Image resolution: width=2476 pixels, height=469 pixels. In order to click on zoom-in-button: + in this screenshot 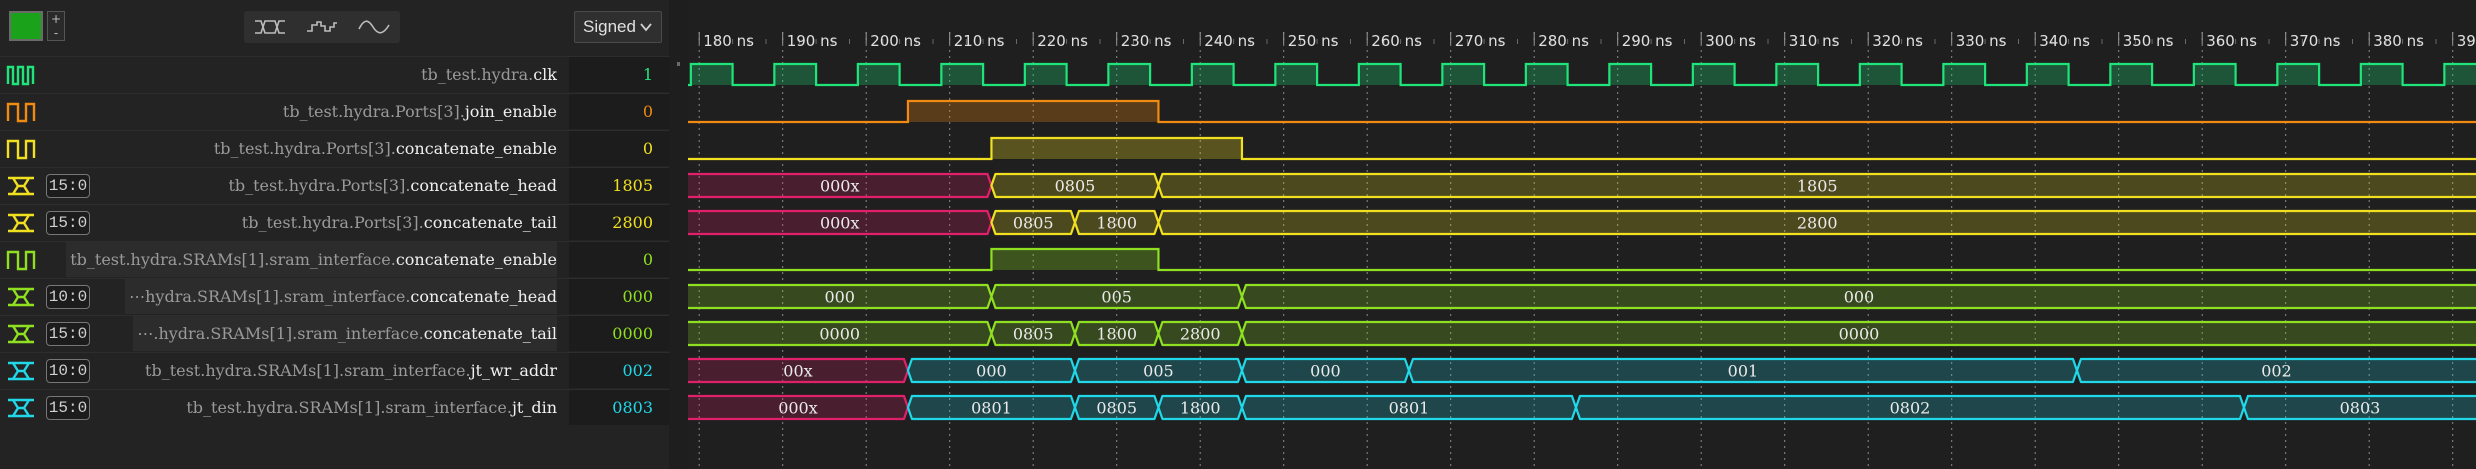, I will do `click(56, 19)`.